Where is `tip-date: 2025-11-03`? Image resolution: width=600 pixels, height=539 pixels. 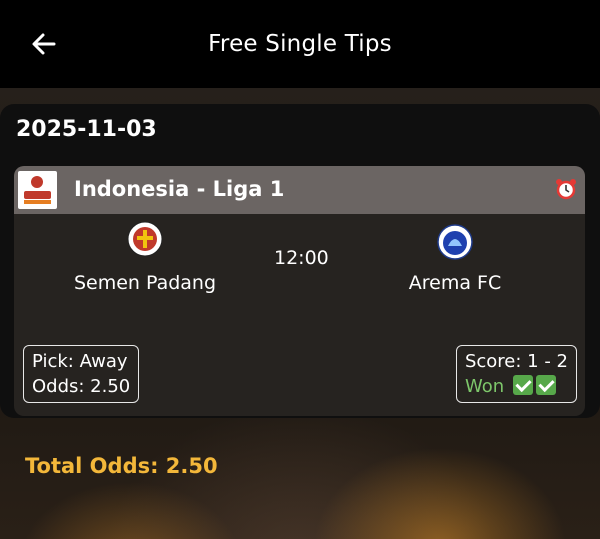
tip-date: 2025-11-03 is located at coordinates (86, 129).